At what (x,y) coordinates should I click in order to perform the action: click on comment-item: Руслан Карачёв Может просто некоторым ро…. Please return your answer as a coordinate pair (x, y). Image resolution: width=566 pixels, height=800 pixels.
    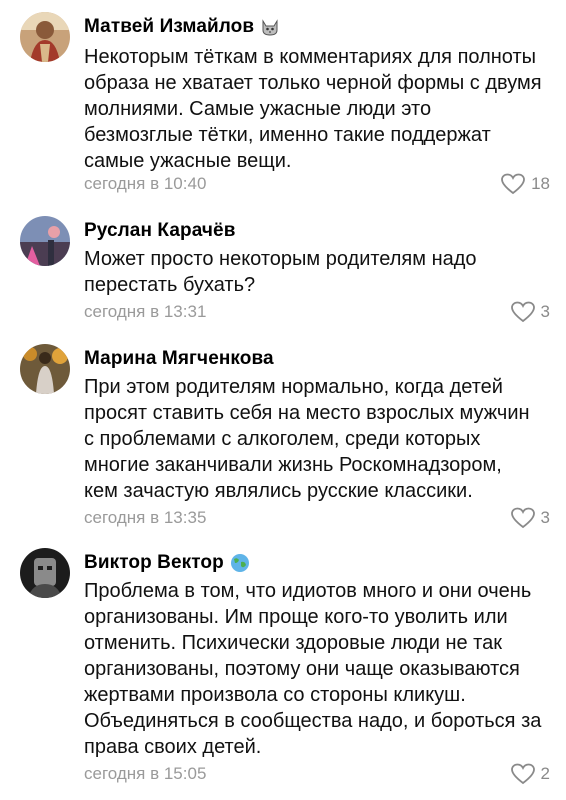
    Looking at the image, I should click on (283, 271).